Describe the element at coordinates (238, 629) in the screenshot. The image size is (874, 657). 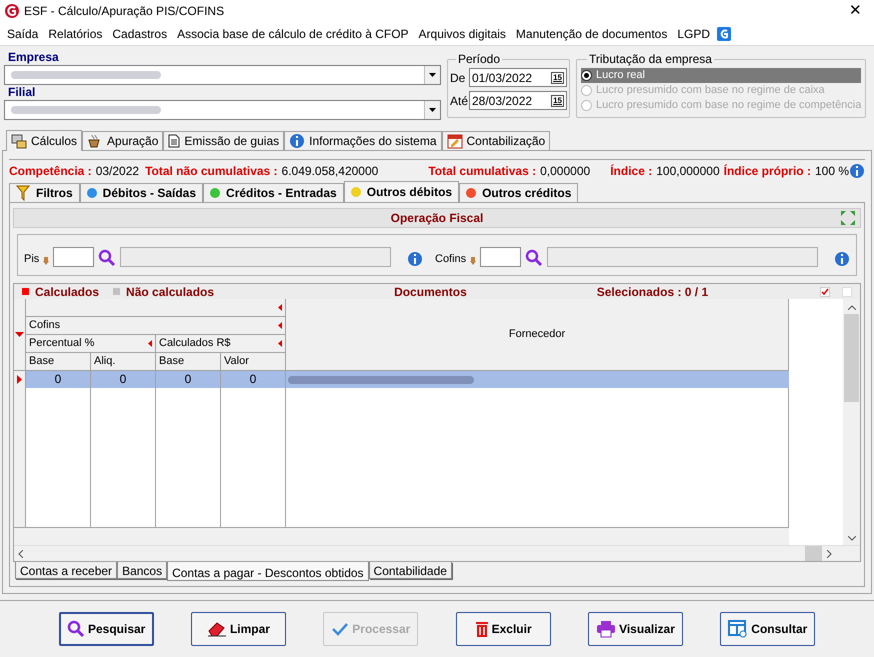
I see `action-button: Limpar` at that location.